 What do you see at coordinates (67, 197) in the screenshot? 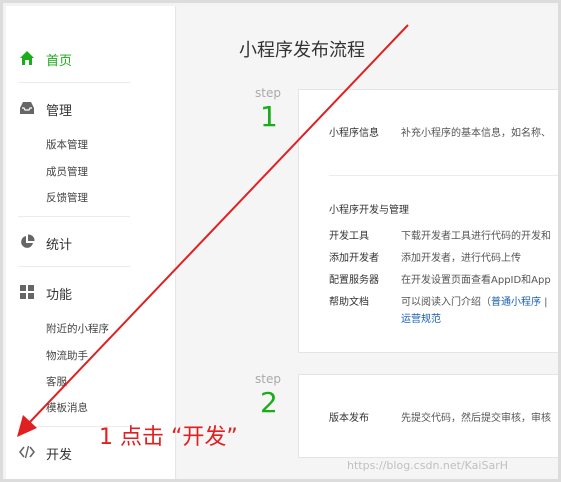
I see `sidebar-subitem-feedback: 反馈管理` at bounding box center [67, 197].